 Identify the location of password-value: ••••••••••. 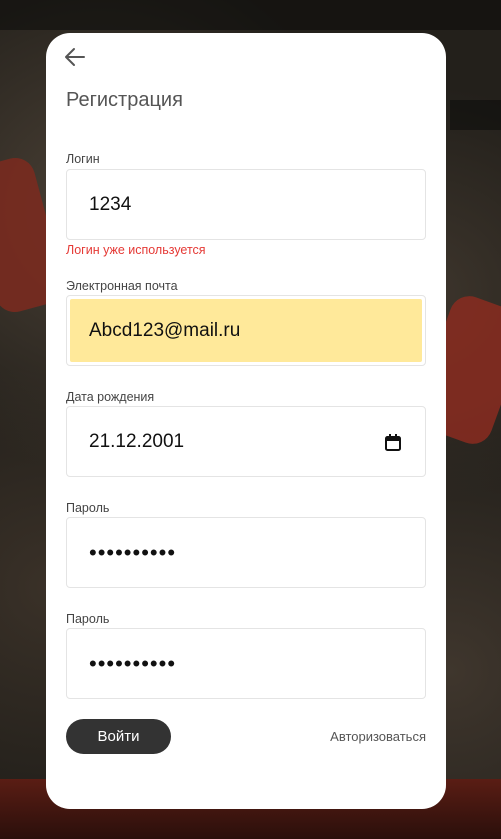
(133, 552).